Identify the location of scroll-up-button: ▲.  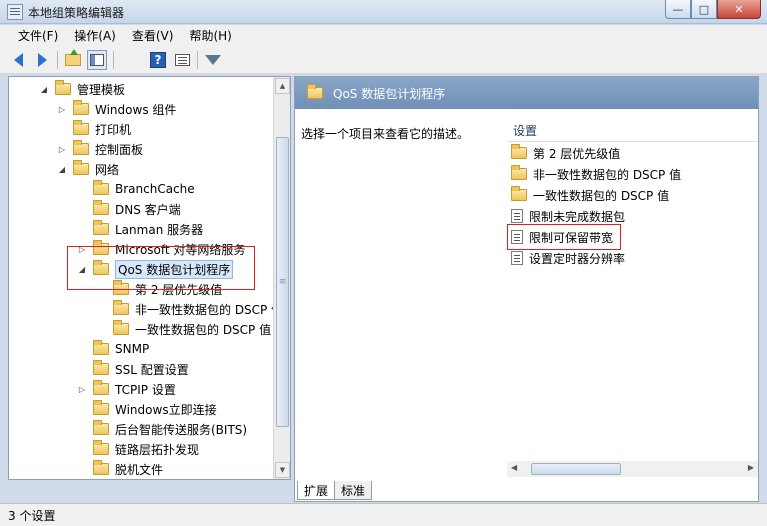
(282, 86).